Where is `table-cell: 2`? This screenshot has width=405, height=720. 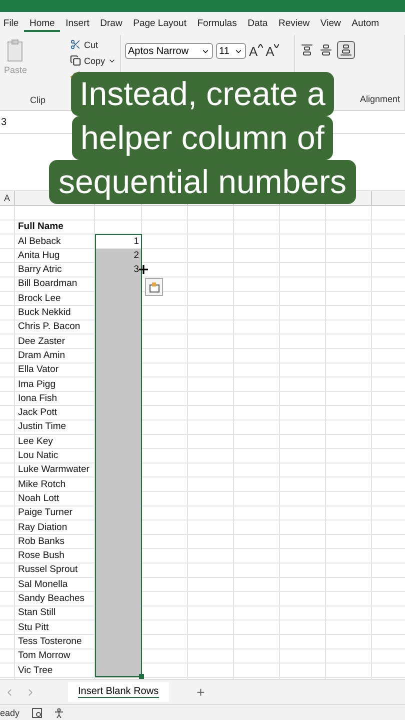 table-cell: 2 is located at coordinates (118, 256).